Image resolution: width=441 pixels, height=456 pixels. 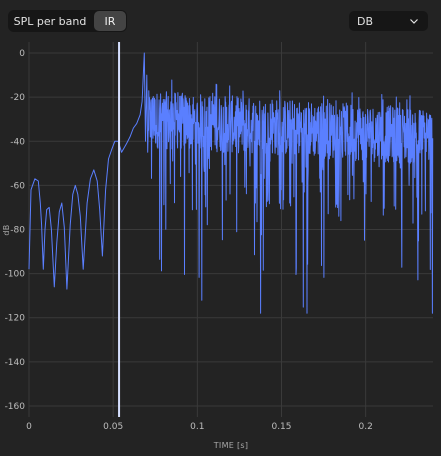 I want to click on x-tick-label: 0.05, so click(x=113, y=427).